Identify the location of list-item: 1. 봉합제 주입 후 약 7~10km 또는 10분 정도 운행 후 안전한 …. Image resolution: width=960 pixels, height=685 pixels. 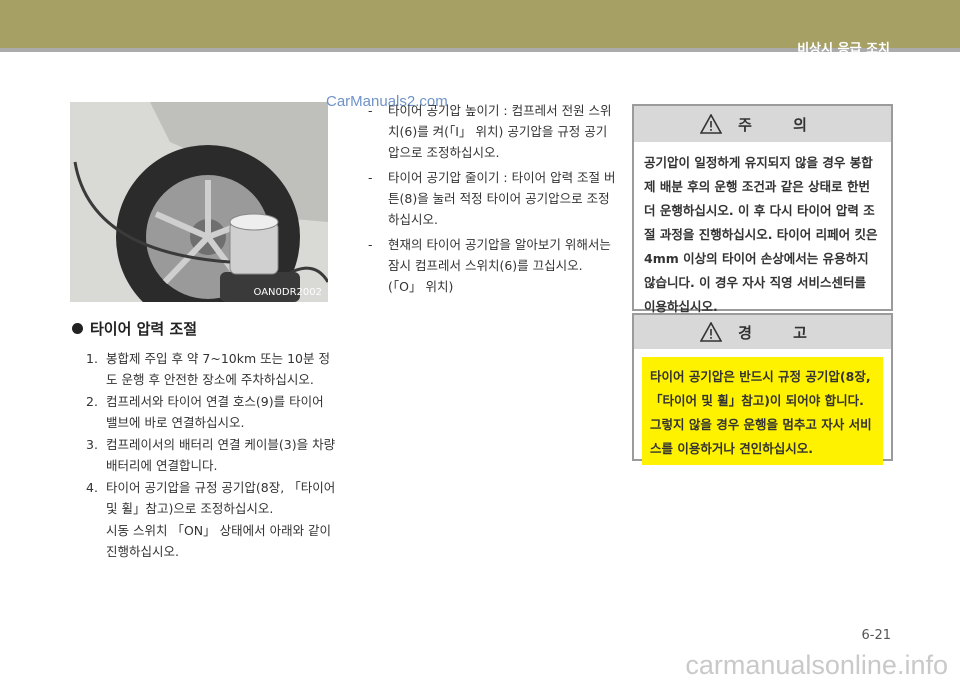
(211, 369).